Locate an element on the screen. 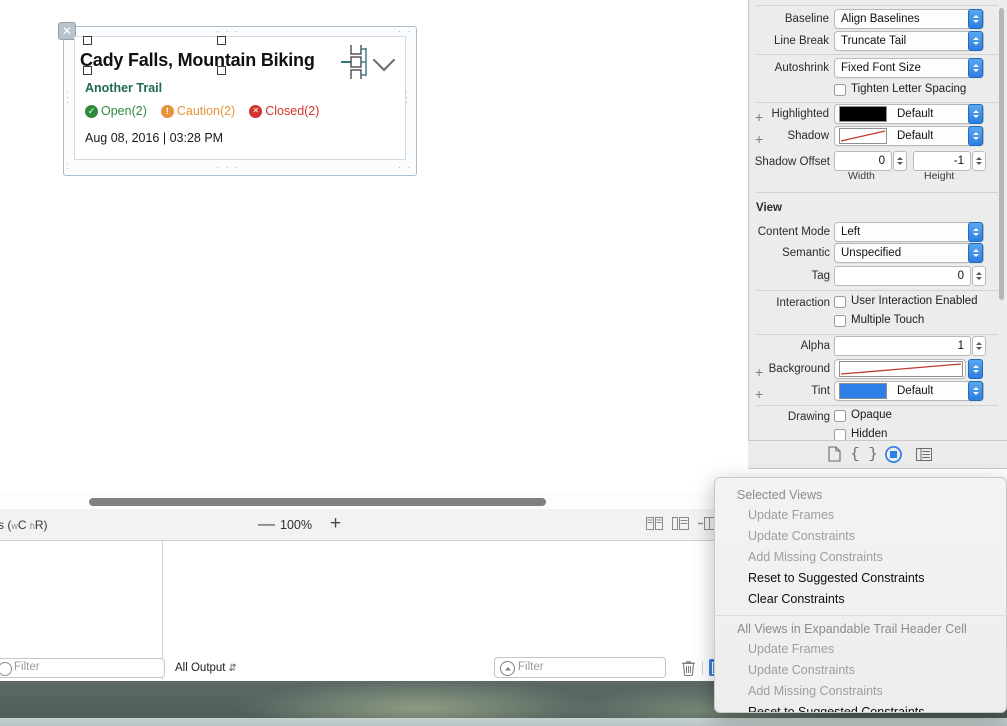 The height and width of the screenshot is (726, 1007). shadow-offset-height-caption: Height is located at coordinates (939, 176).